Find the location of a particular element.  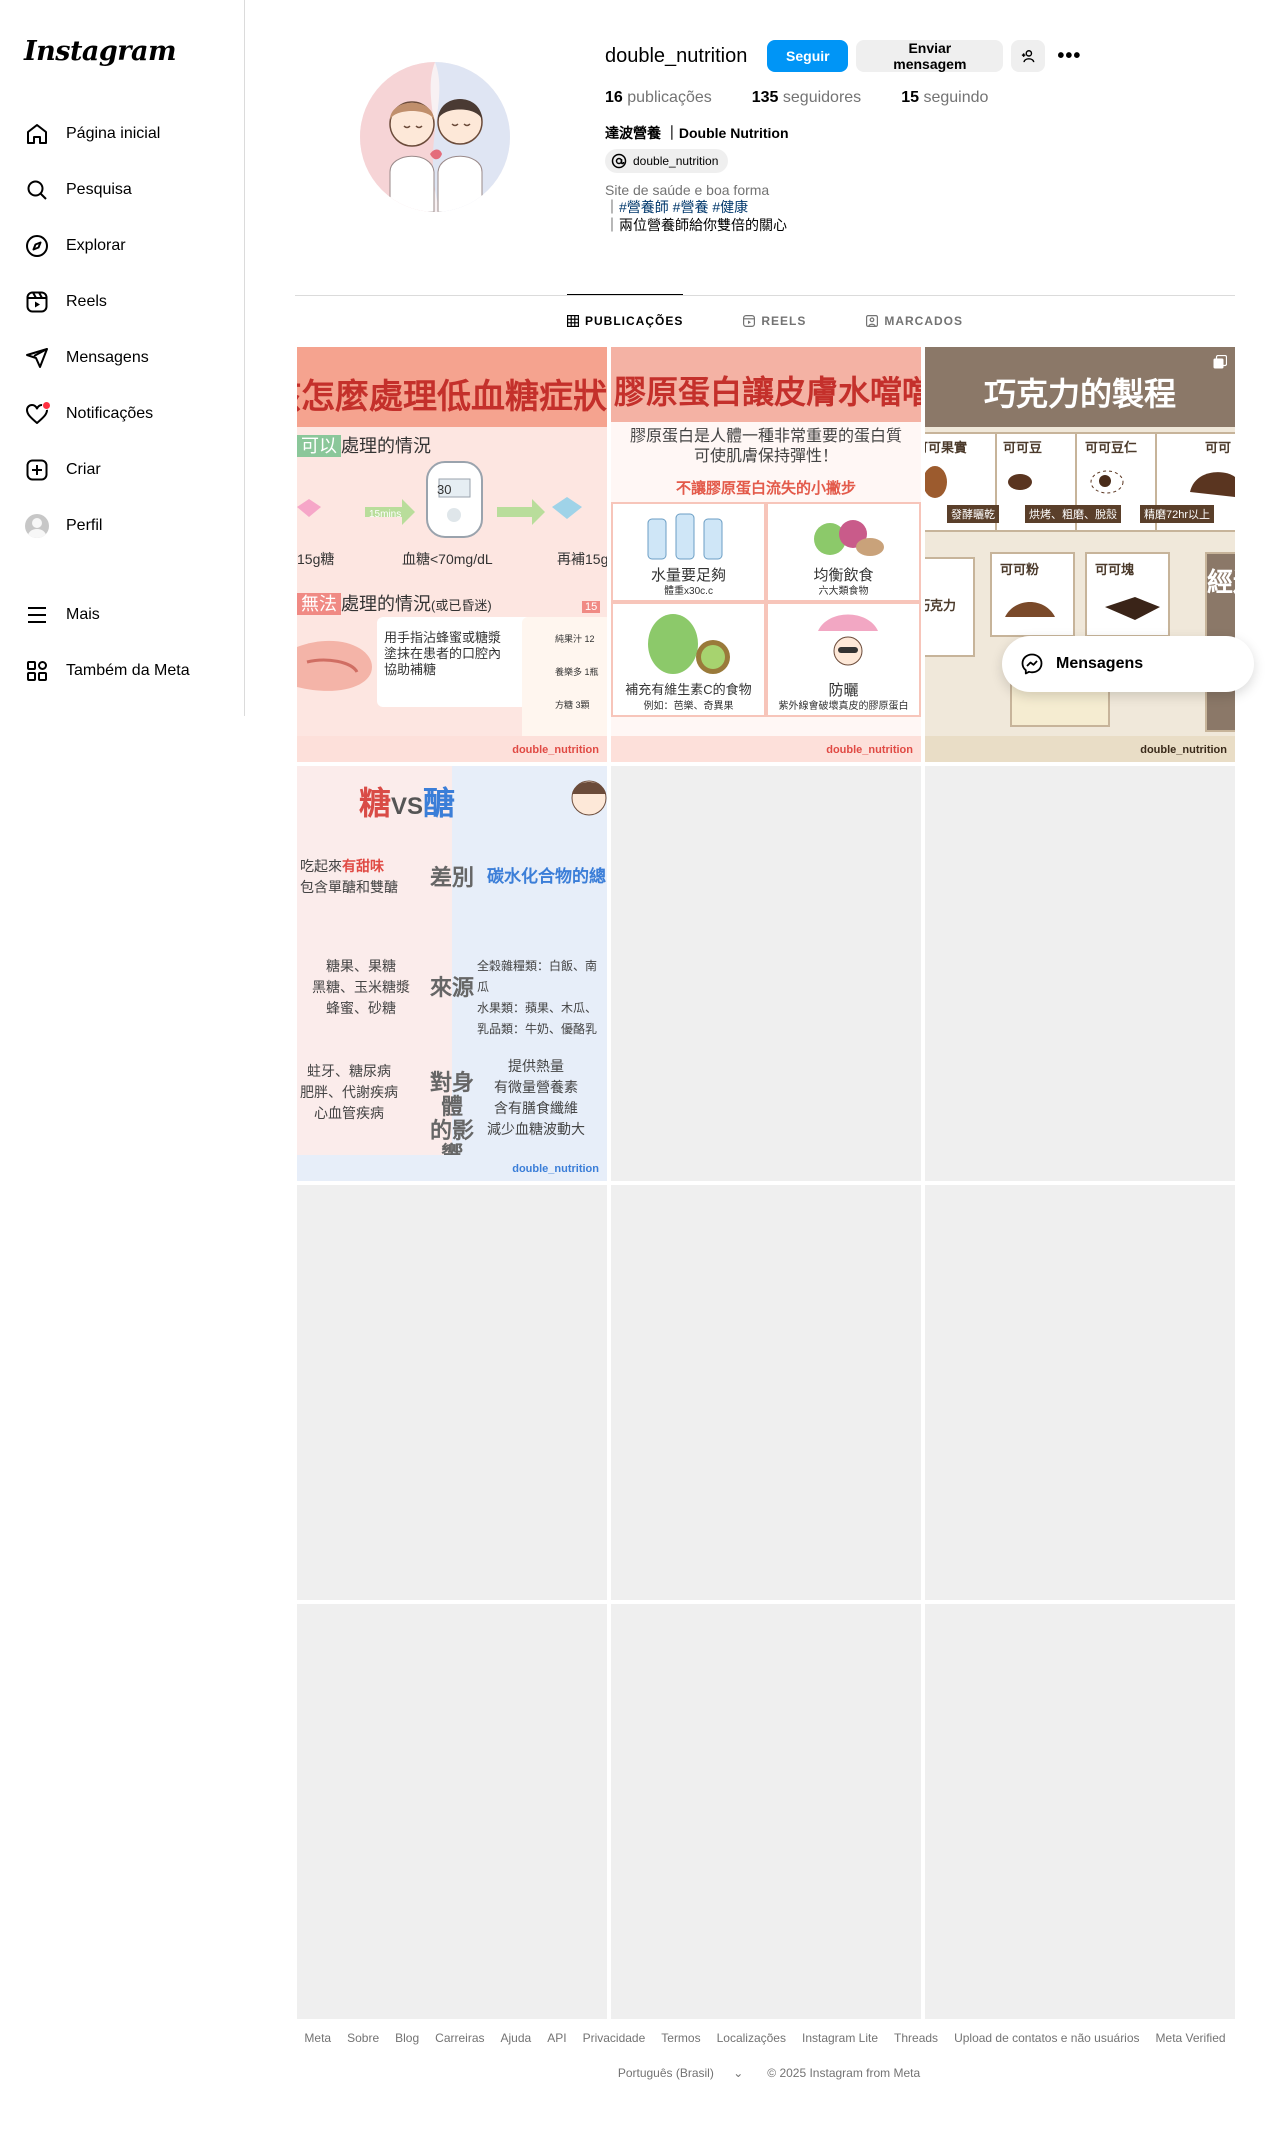

stat-followers: 135 seguidores is located at coordinates (806, 98).